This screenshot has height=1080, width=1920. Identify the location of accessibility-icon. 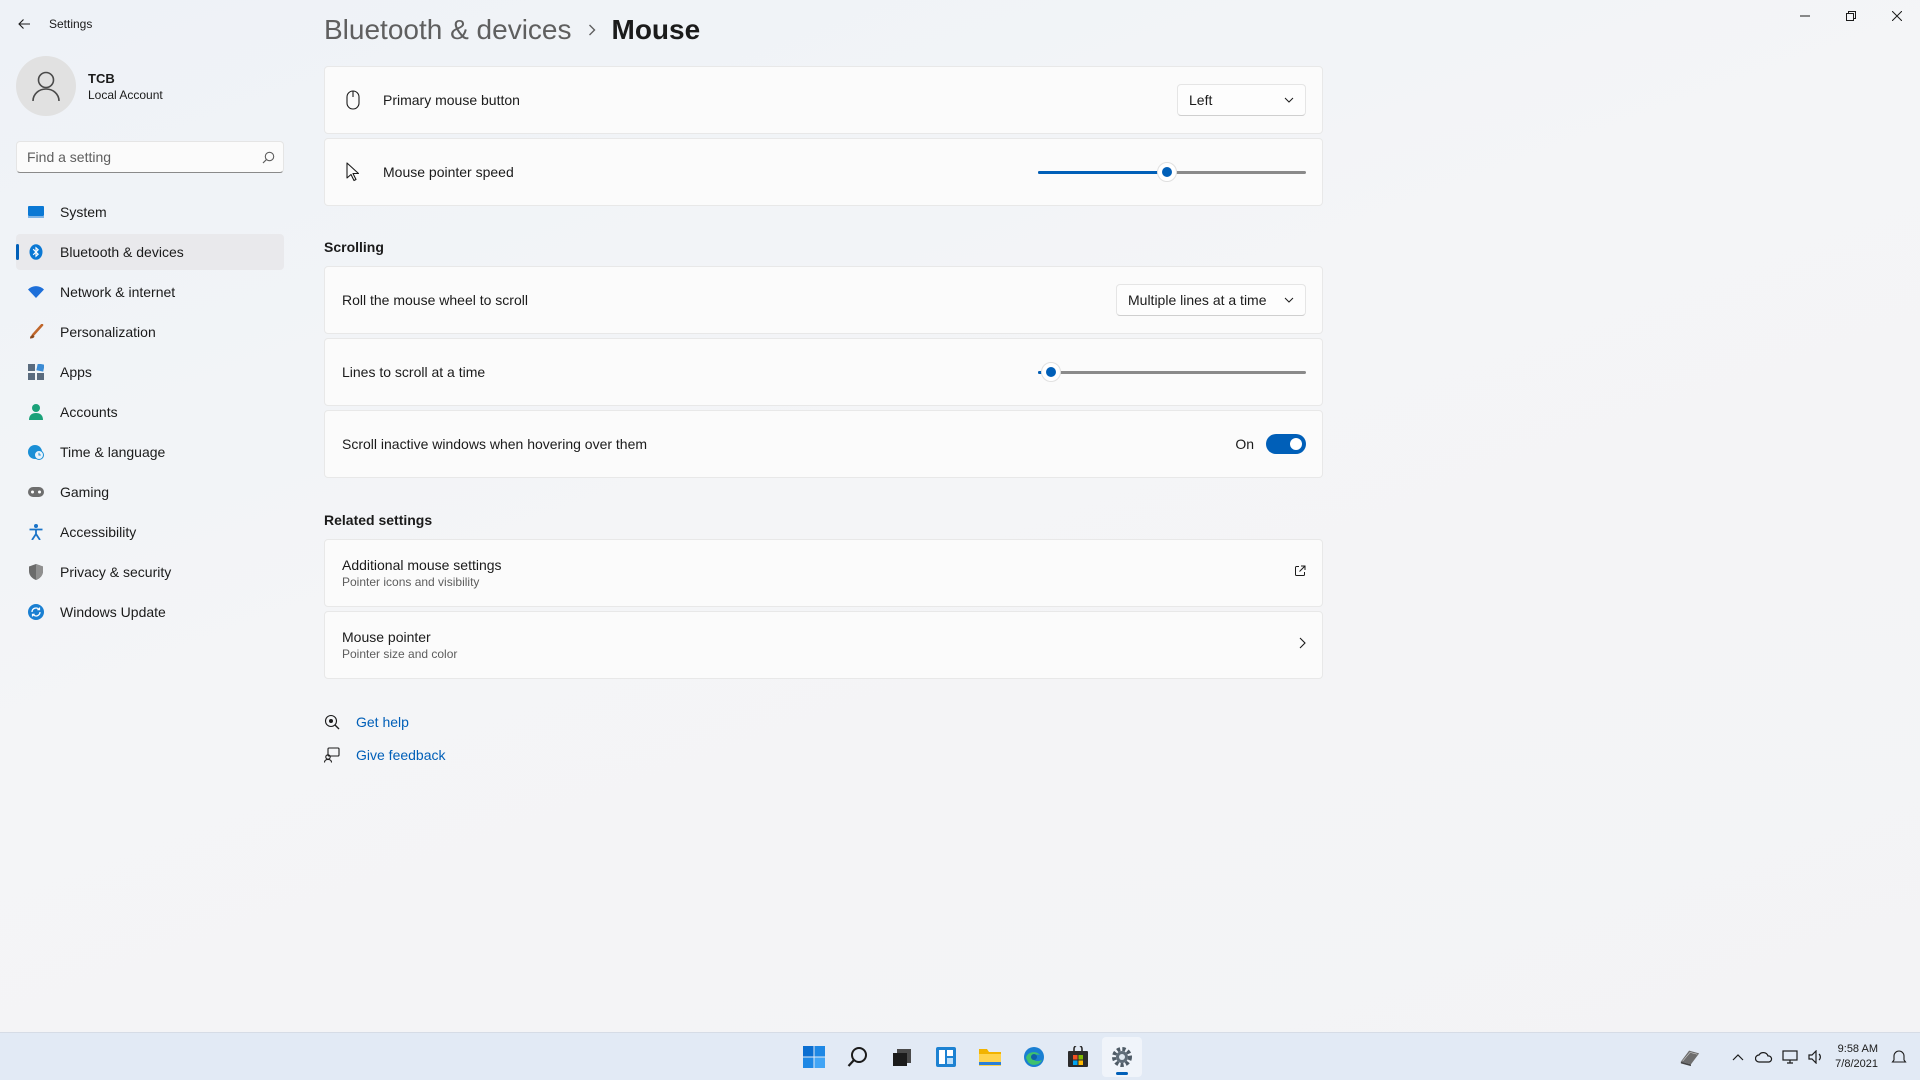
(36, 532).